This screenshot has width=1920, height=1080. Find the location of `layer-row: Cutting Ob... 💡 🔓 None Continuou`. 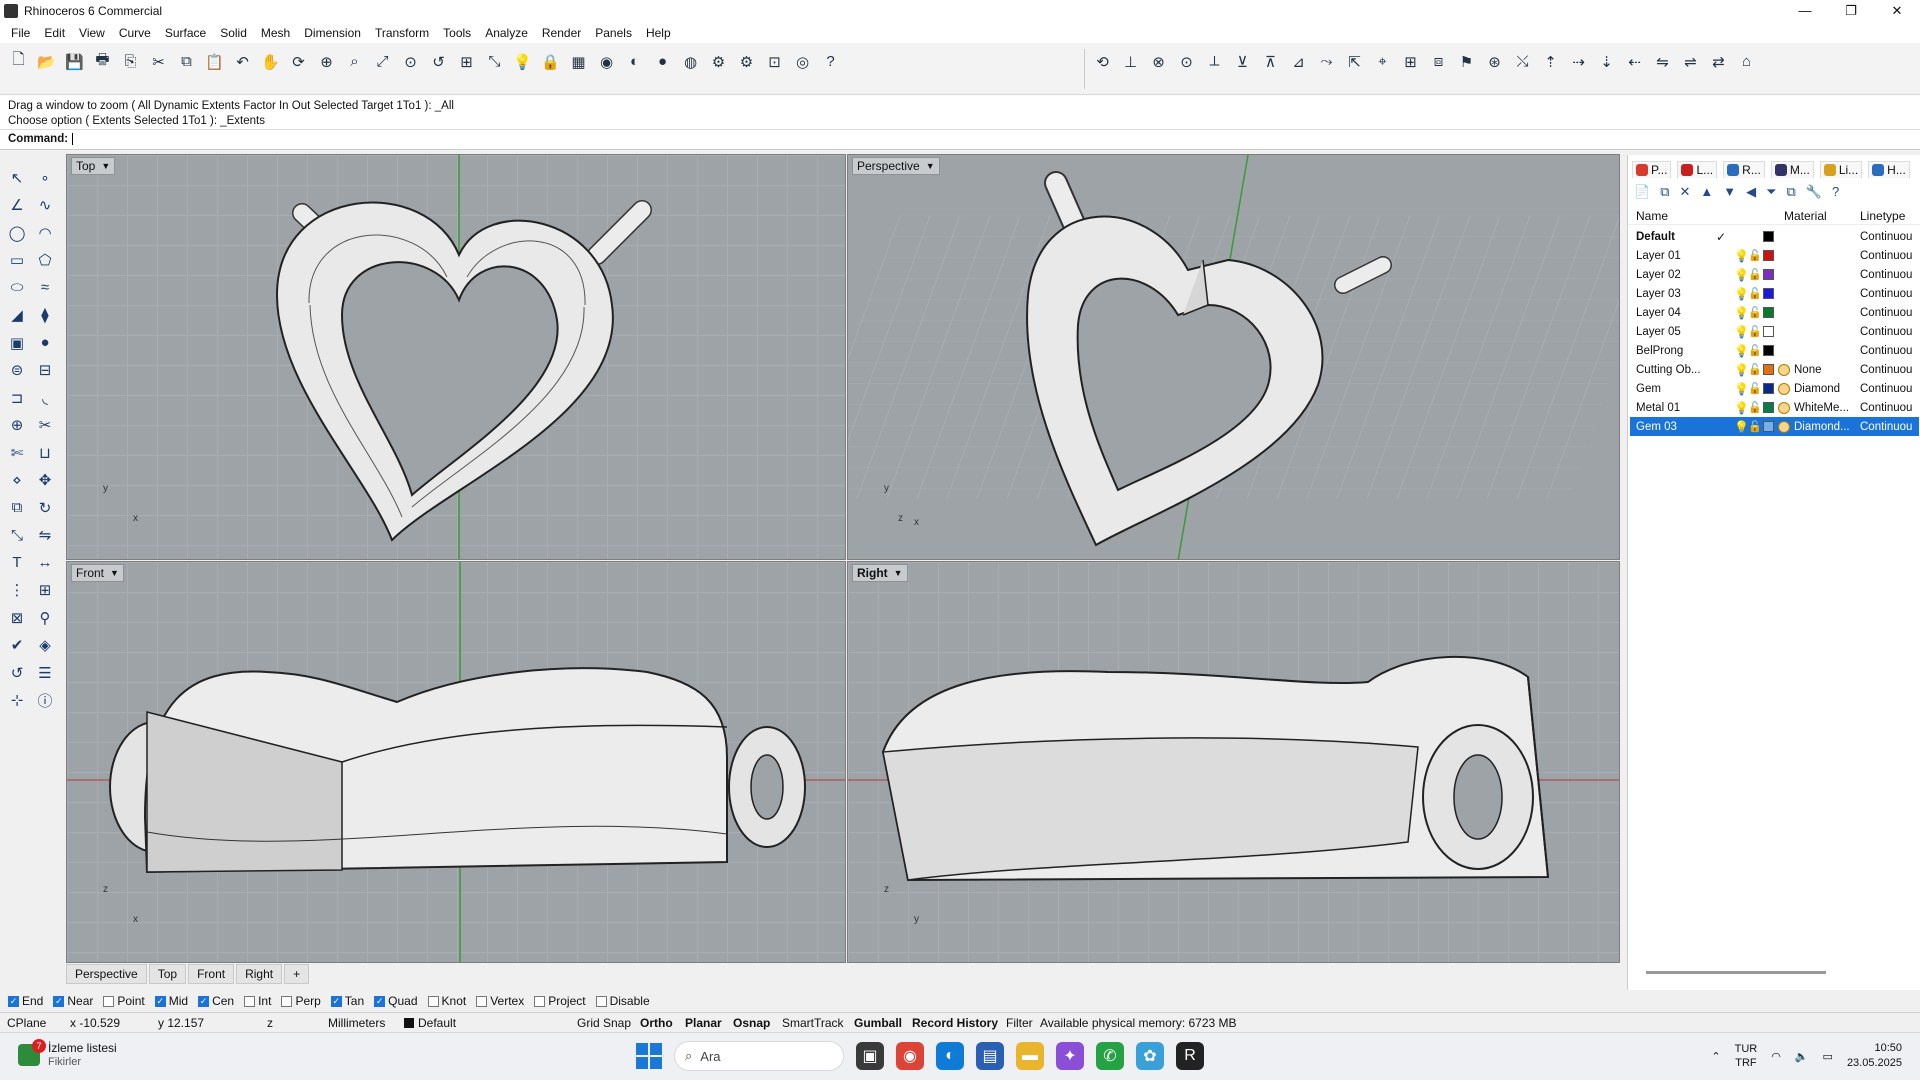

layer-row: Cutting Ob... 💡 🔓 None Continuou is located at coordinates (1774, 369).